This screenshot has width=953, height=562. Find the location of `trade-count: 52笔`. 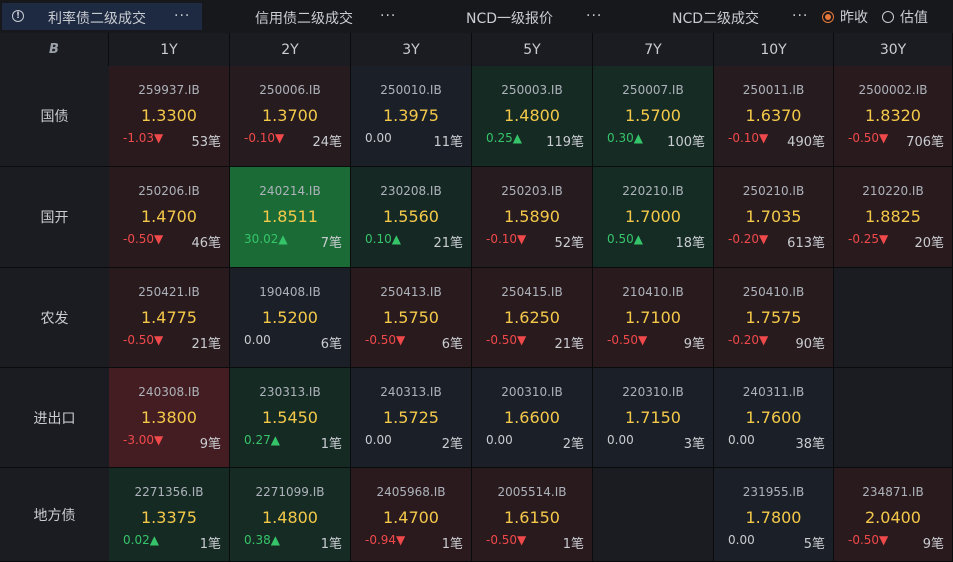

trade-count: 52笔 is located at coordinates (569, 243).